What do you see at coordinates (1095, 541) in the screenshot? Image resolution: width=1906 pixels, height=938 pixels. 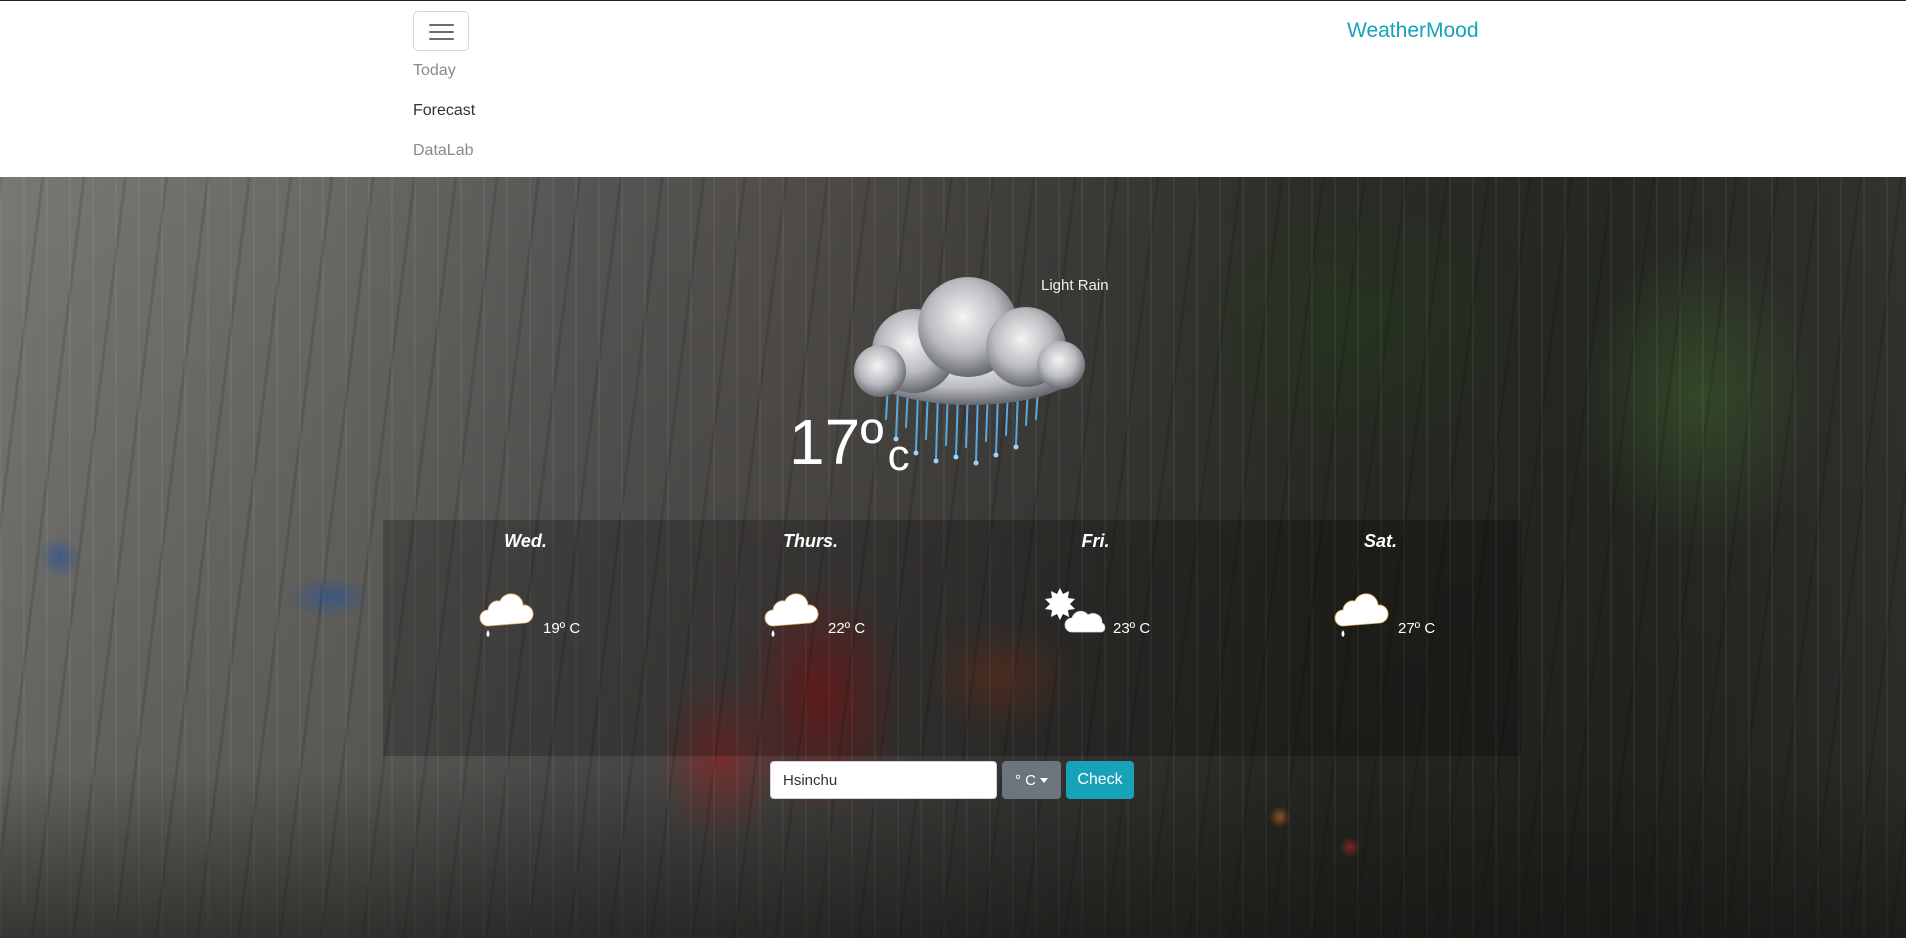 I see `forecast-day-name: Fri.` at bounding box center [1095, 541].